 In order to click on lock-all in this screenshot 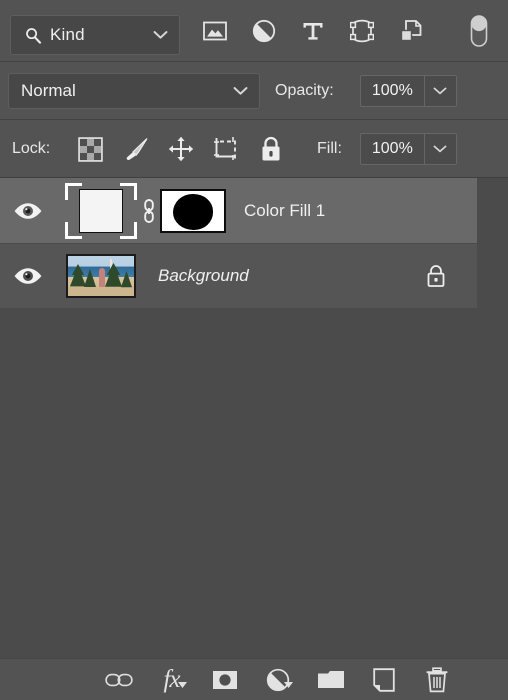, I will do `click(270, 149)`.